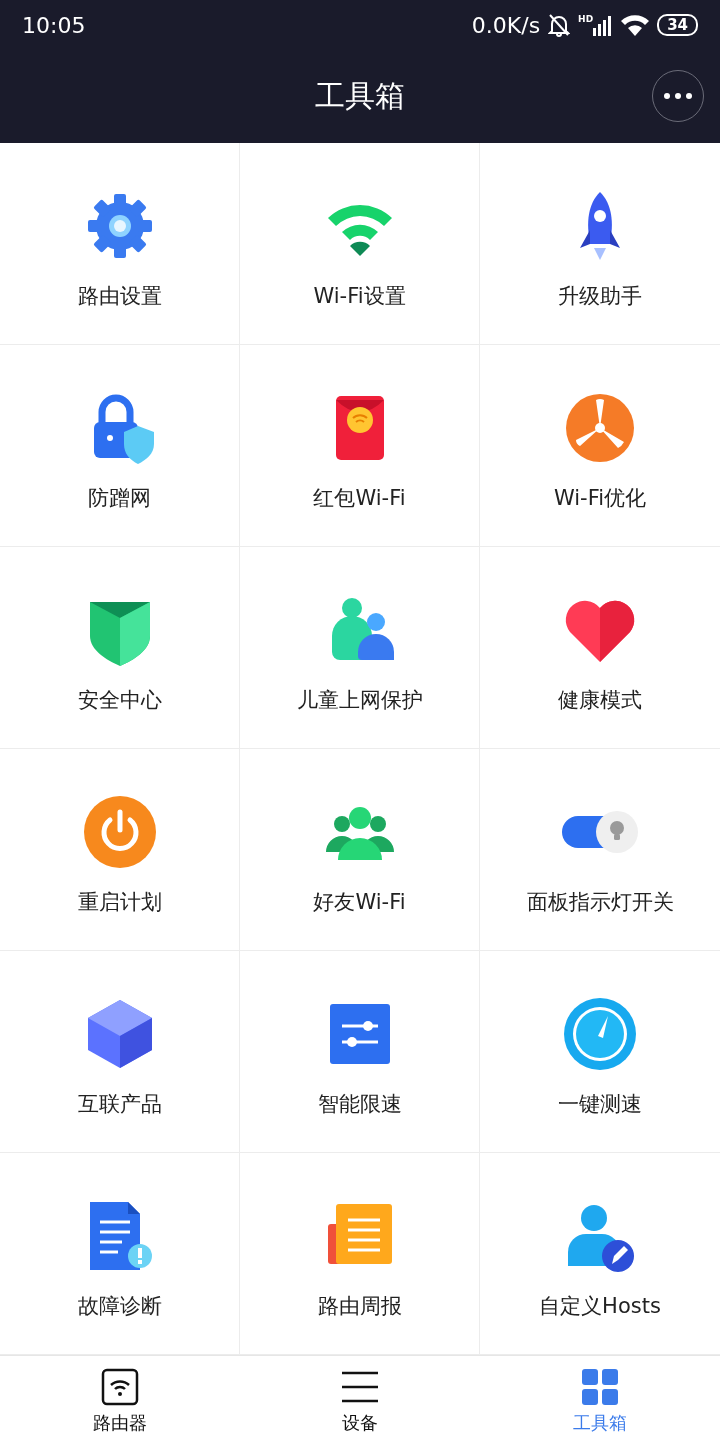 The height and width of the screenshot is (1440, 720). What do you see at coordinates (600, 901) in the screenshot?
I see `tool-label: 面板指示灯开关` at bounding box center [600, 901].